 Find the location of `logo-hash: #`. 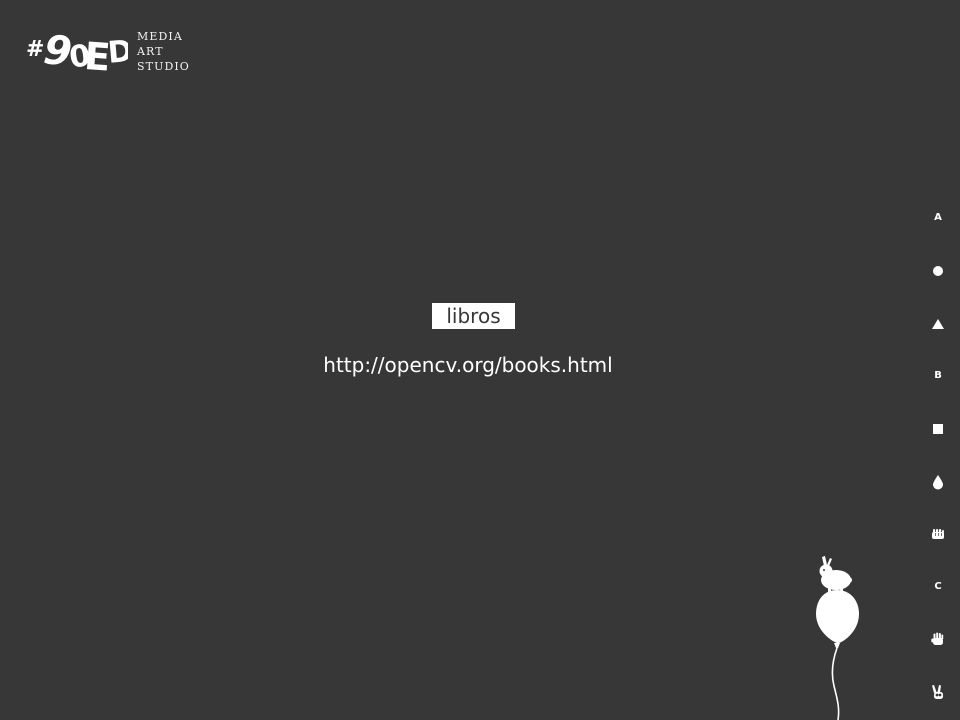

logo-hash: # is located at coordinates (35, 49).